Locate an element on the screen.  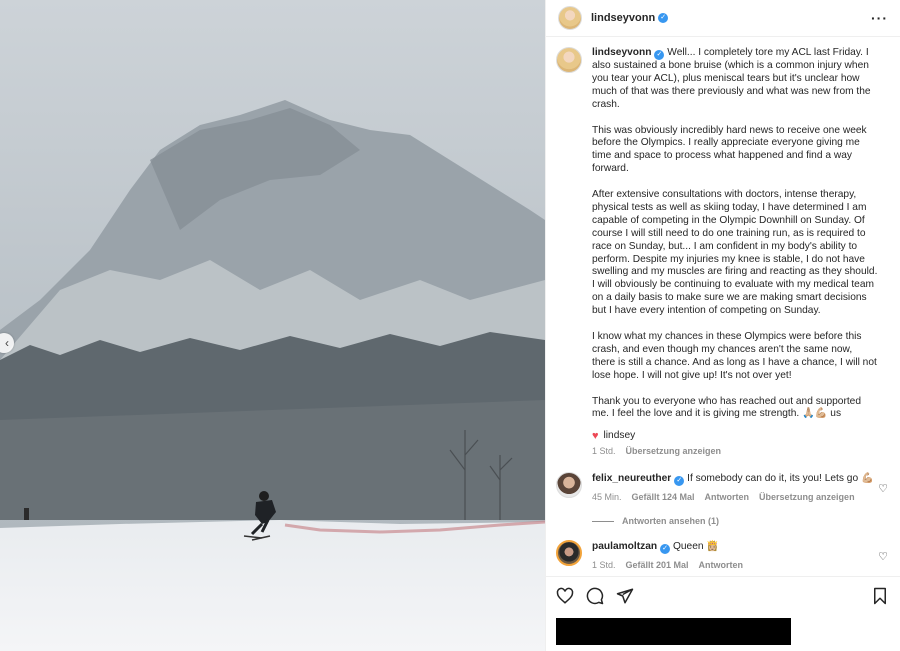
author-username: lindseyvonn is located at coordinates (623, 18).